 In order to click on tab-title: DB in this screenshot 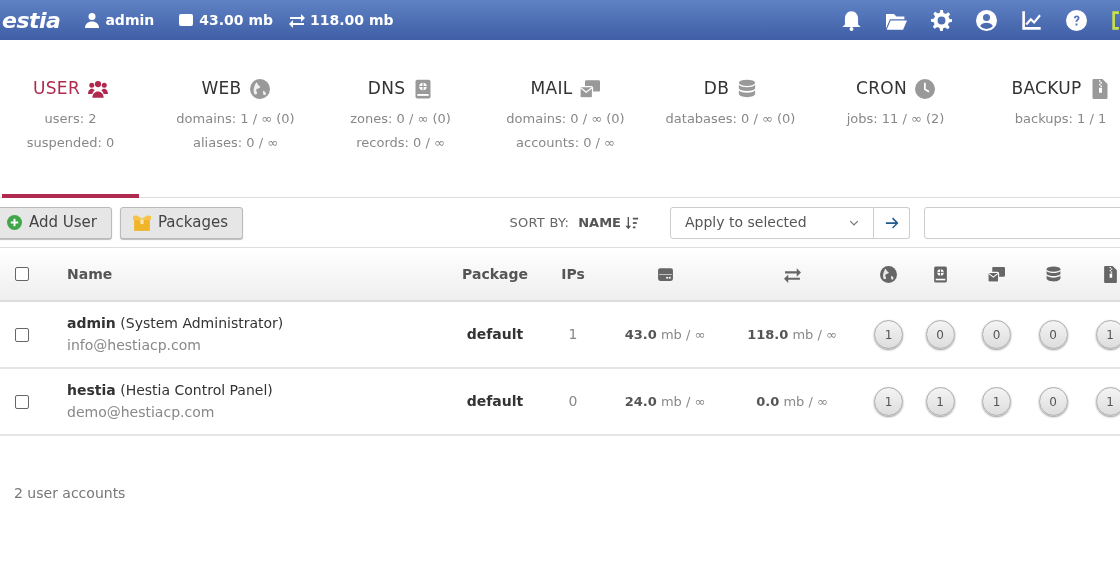, I will do `click(716, 88)`.